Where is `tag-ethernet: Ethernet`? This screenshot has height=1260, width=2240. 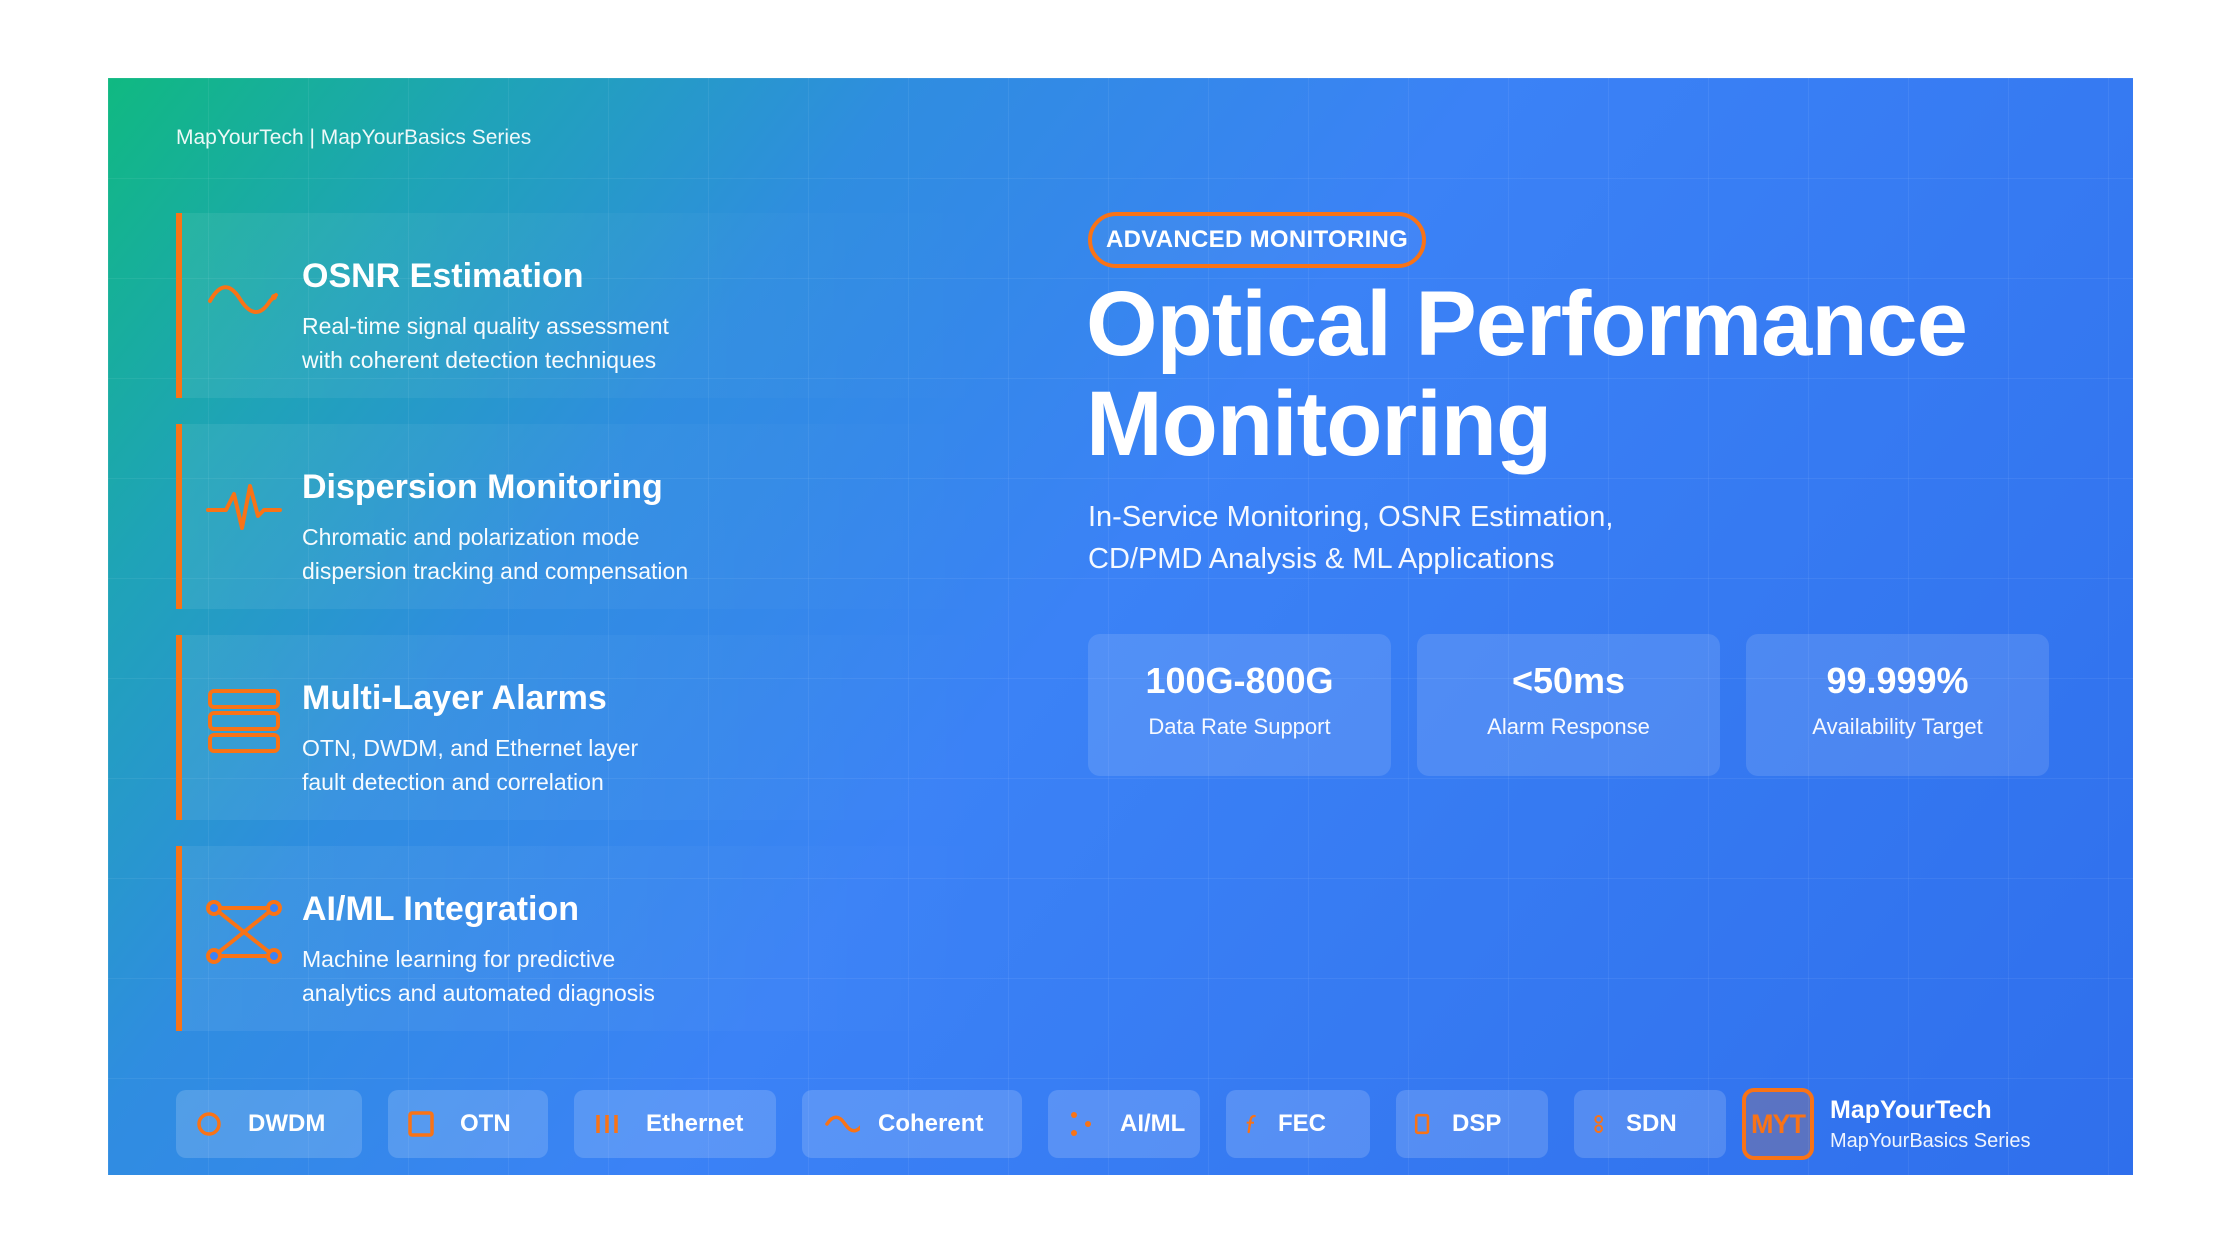 tag-ethernet: Ethernet is located at coordinates (675, 1124).